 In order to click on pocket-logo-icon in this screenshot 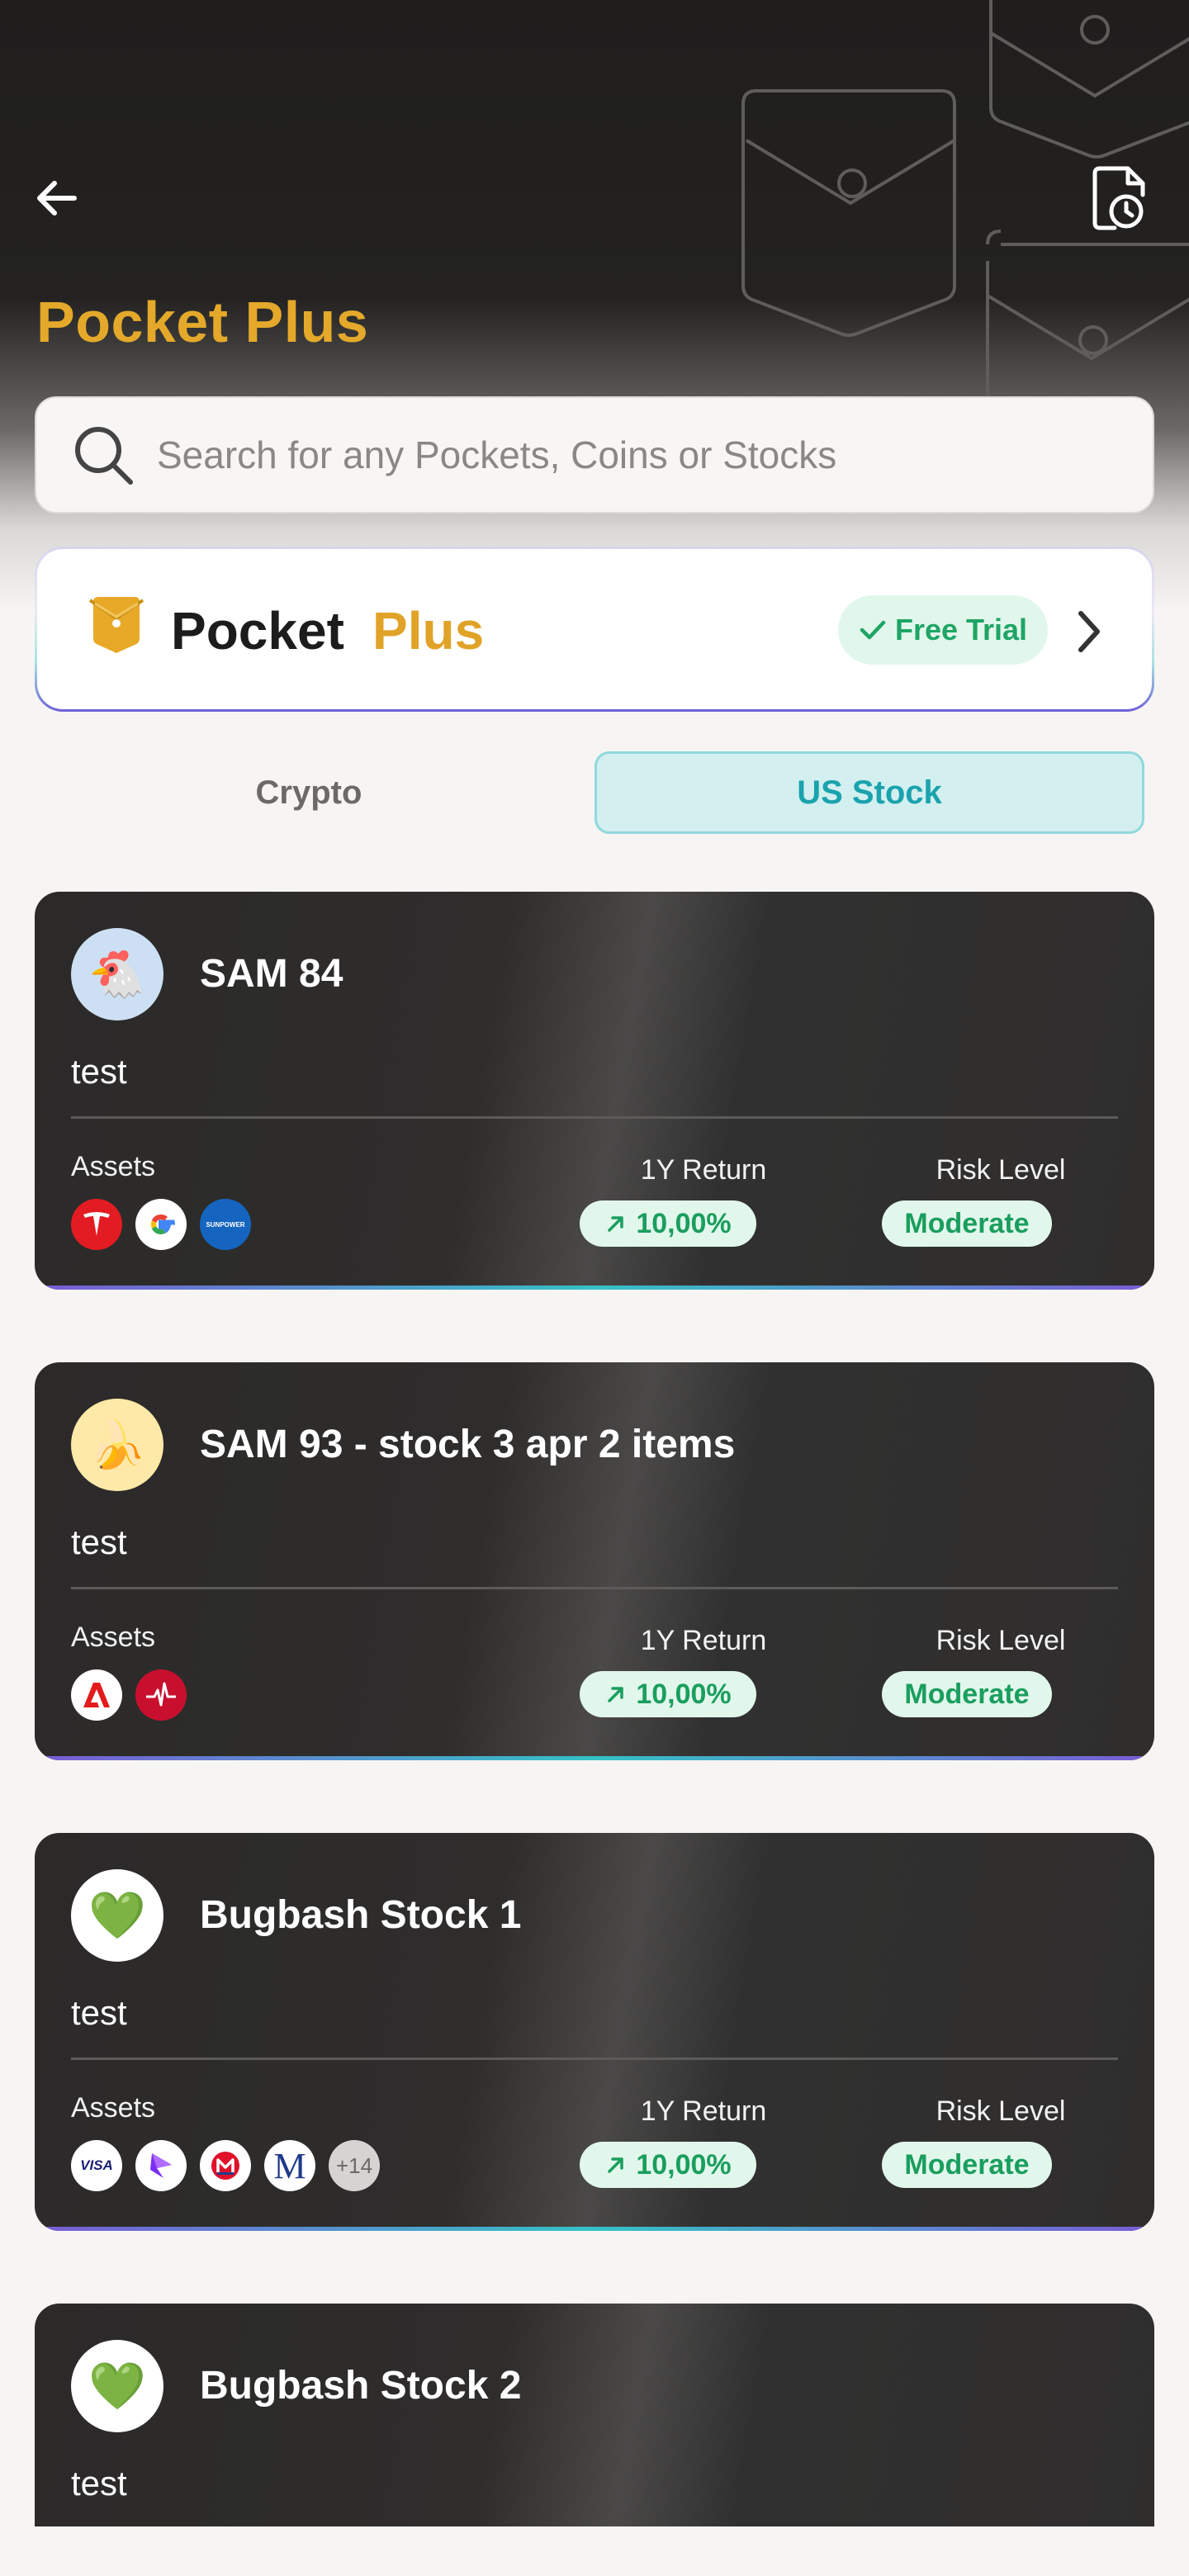, I will do `click(116, 625)`.